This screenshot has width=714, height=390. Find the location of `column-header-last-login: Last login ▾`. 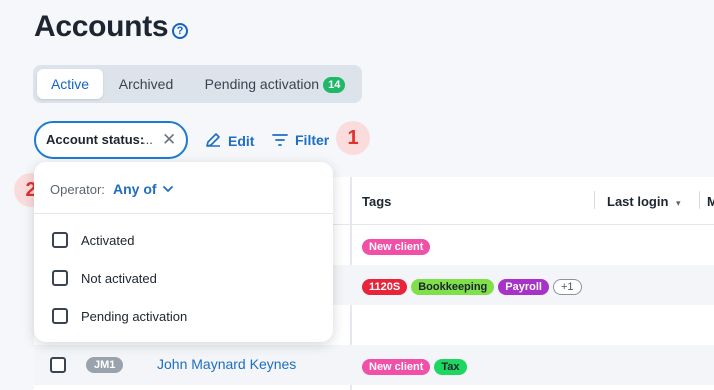

column-header-last-login: Last login ▾ is located at coordinates (644, 201).